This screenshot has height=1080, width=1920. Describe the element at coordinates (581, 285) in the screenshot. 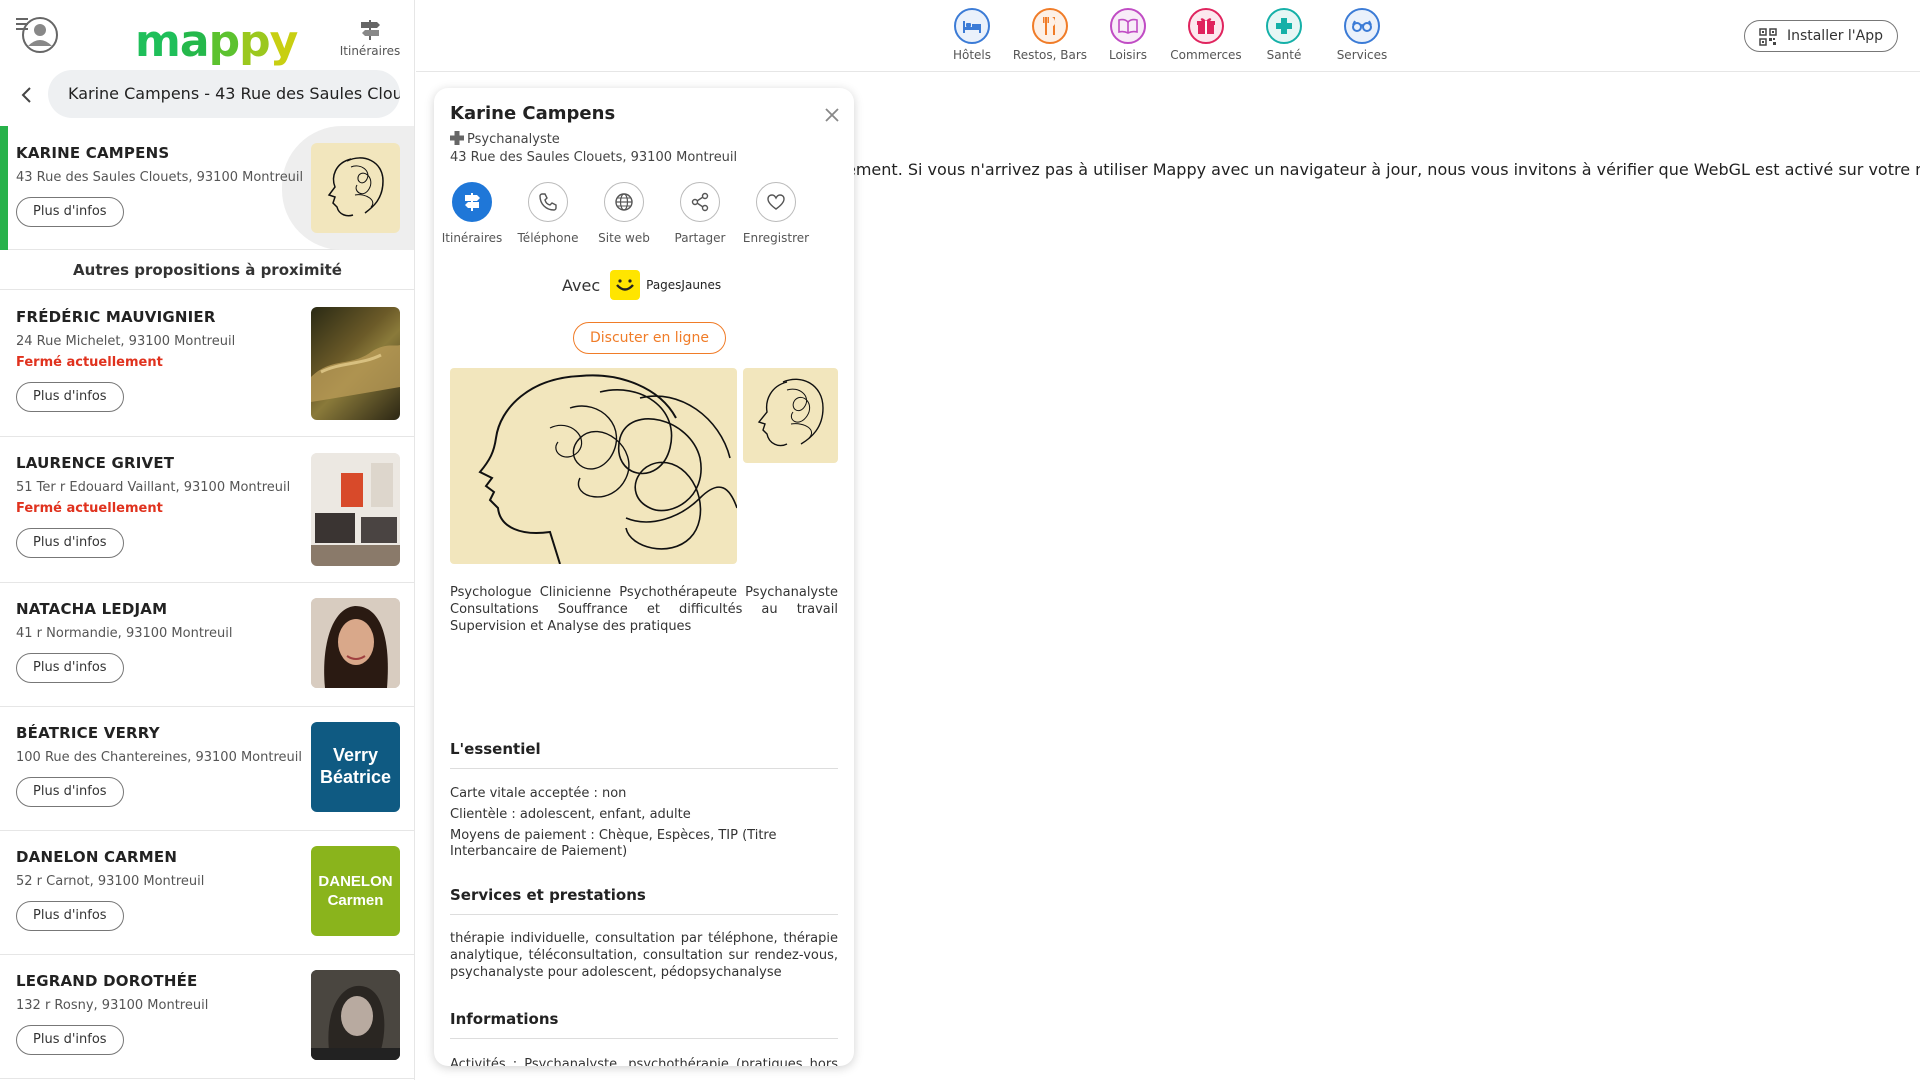

I see `avec-label: Avec` at that location.